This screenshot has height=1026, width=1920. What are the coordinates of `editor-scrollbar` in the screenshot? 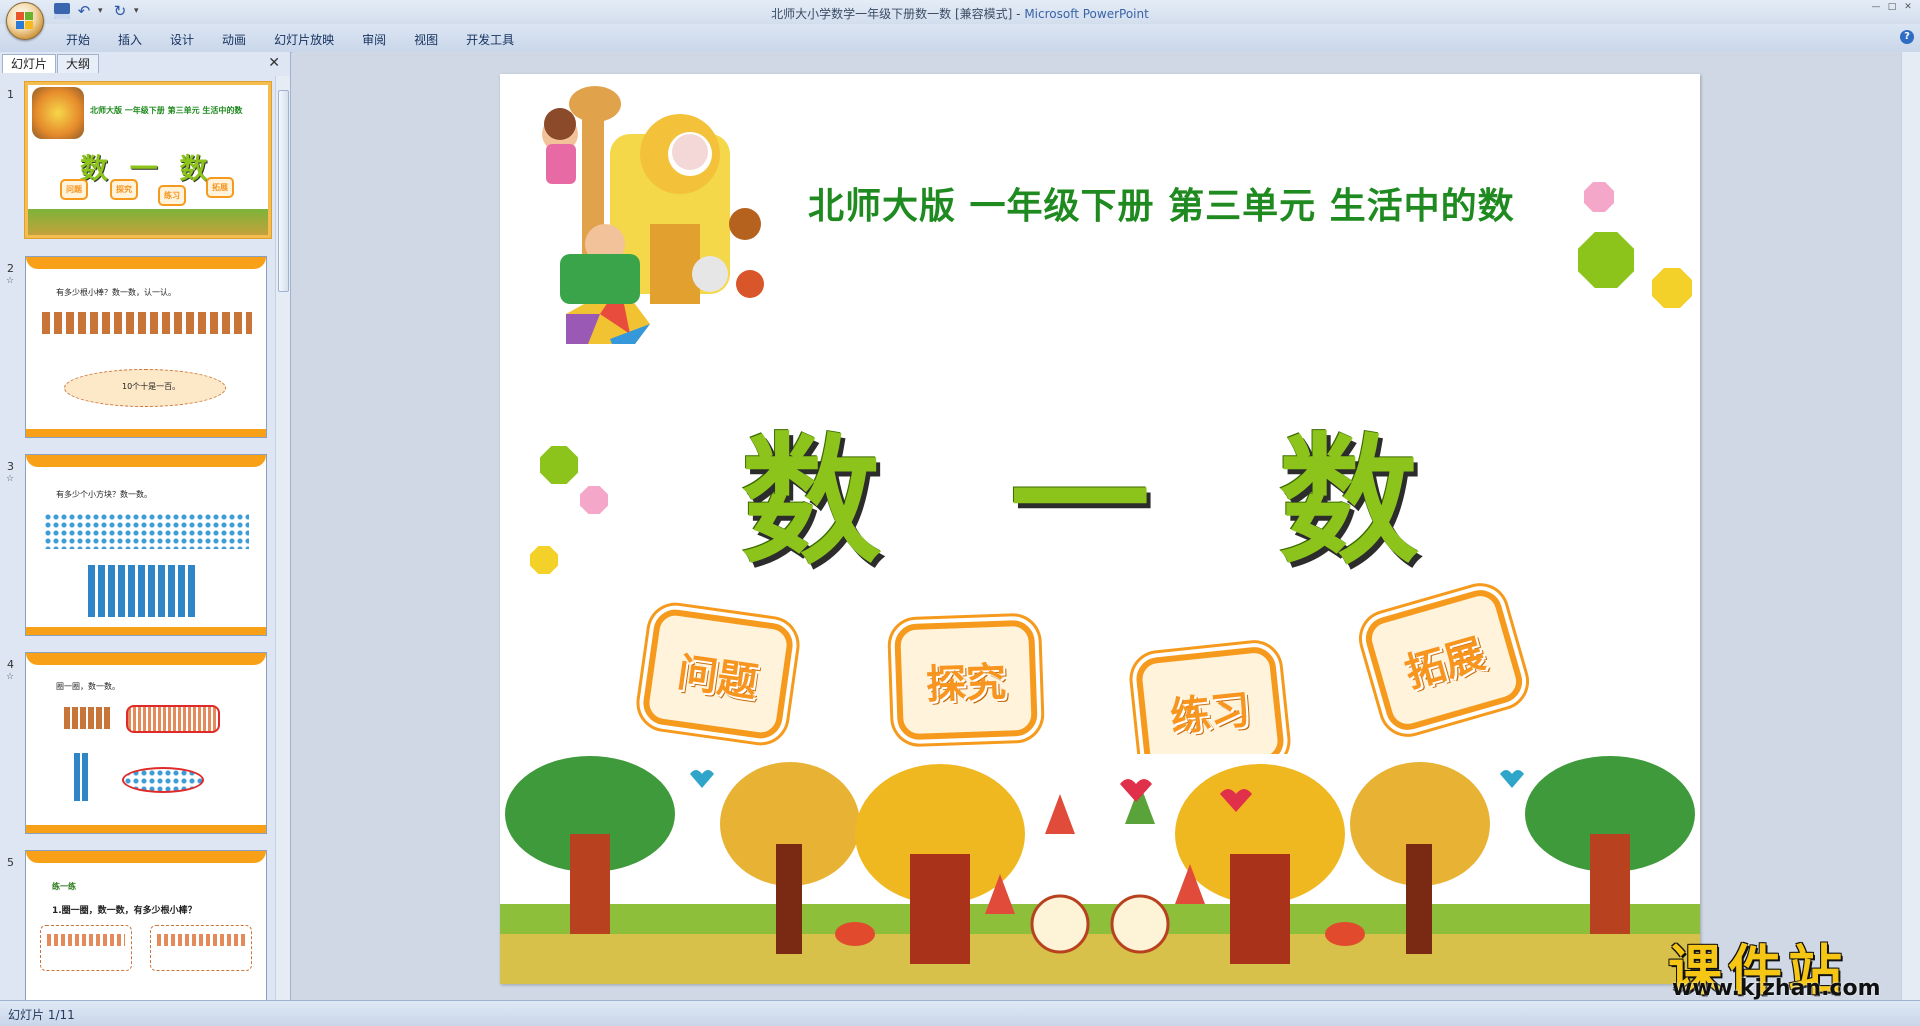 It's located at (1910, 526).